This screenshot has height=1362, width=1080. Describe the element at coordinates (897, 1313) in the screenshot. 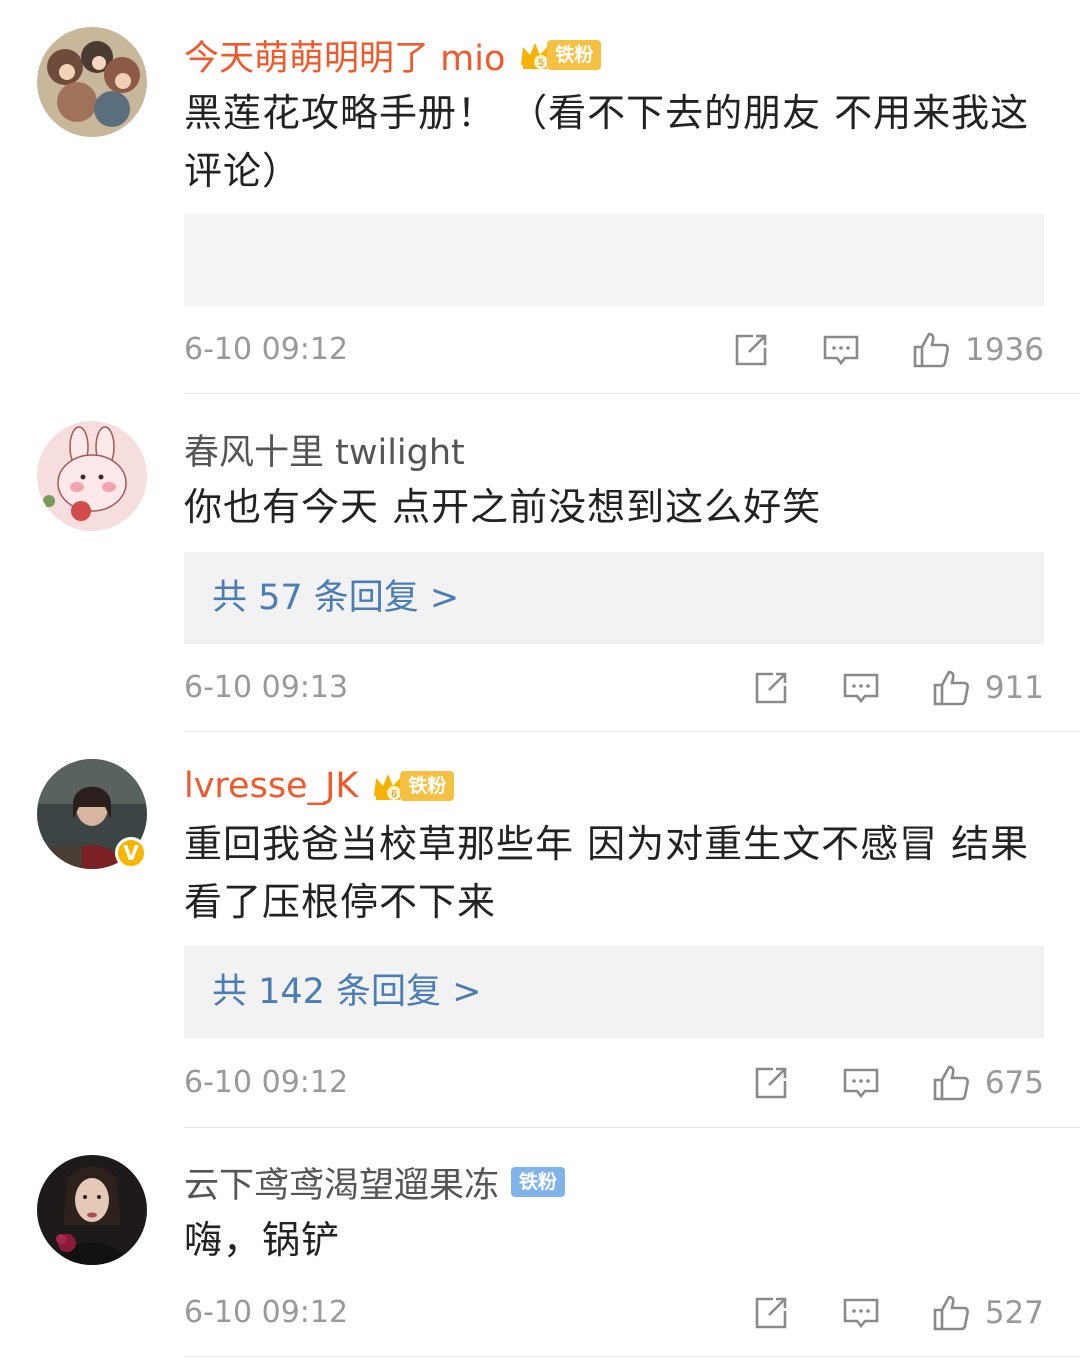

I see `action-bar: 527` at that location.